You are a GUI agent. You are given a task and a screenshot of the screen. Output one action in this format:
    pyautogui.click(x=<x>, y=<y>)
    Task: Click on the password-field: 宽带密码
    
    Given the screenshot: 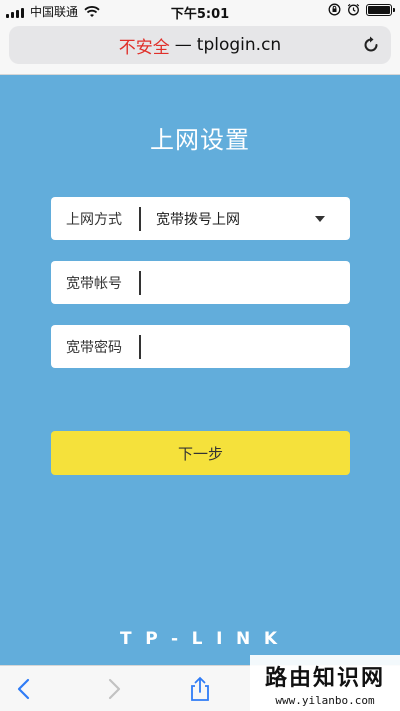 What is the action you would take?
    pyautogui.click(x=200, y=346)
    